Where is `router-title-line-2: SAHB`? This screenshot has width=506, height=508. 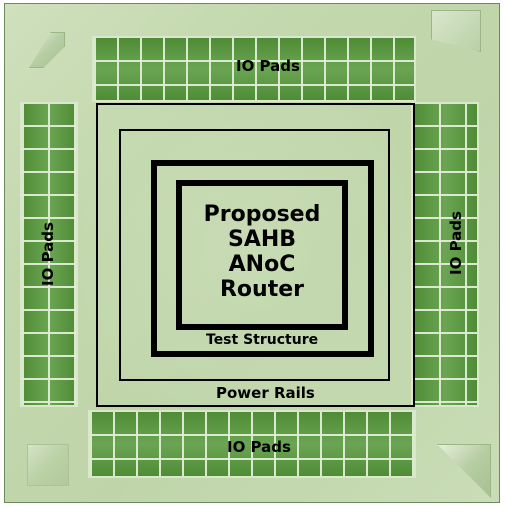 router-title-line-2: SAHB is located at coordinates (262, 239).